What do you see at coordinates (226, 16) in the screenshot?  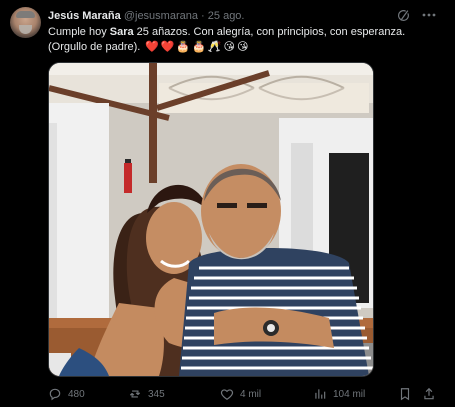 I see `post-date: 25 ago.` at bounding box center [226, 16].